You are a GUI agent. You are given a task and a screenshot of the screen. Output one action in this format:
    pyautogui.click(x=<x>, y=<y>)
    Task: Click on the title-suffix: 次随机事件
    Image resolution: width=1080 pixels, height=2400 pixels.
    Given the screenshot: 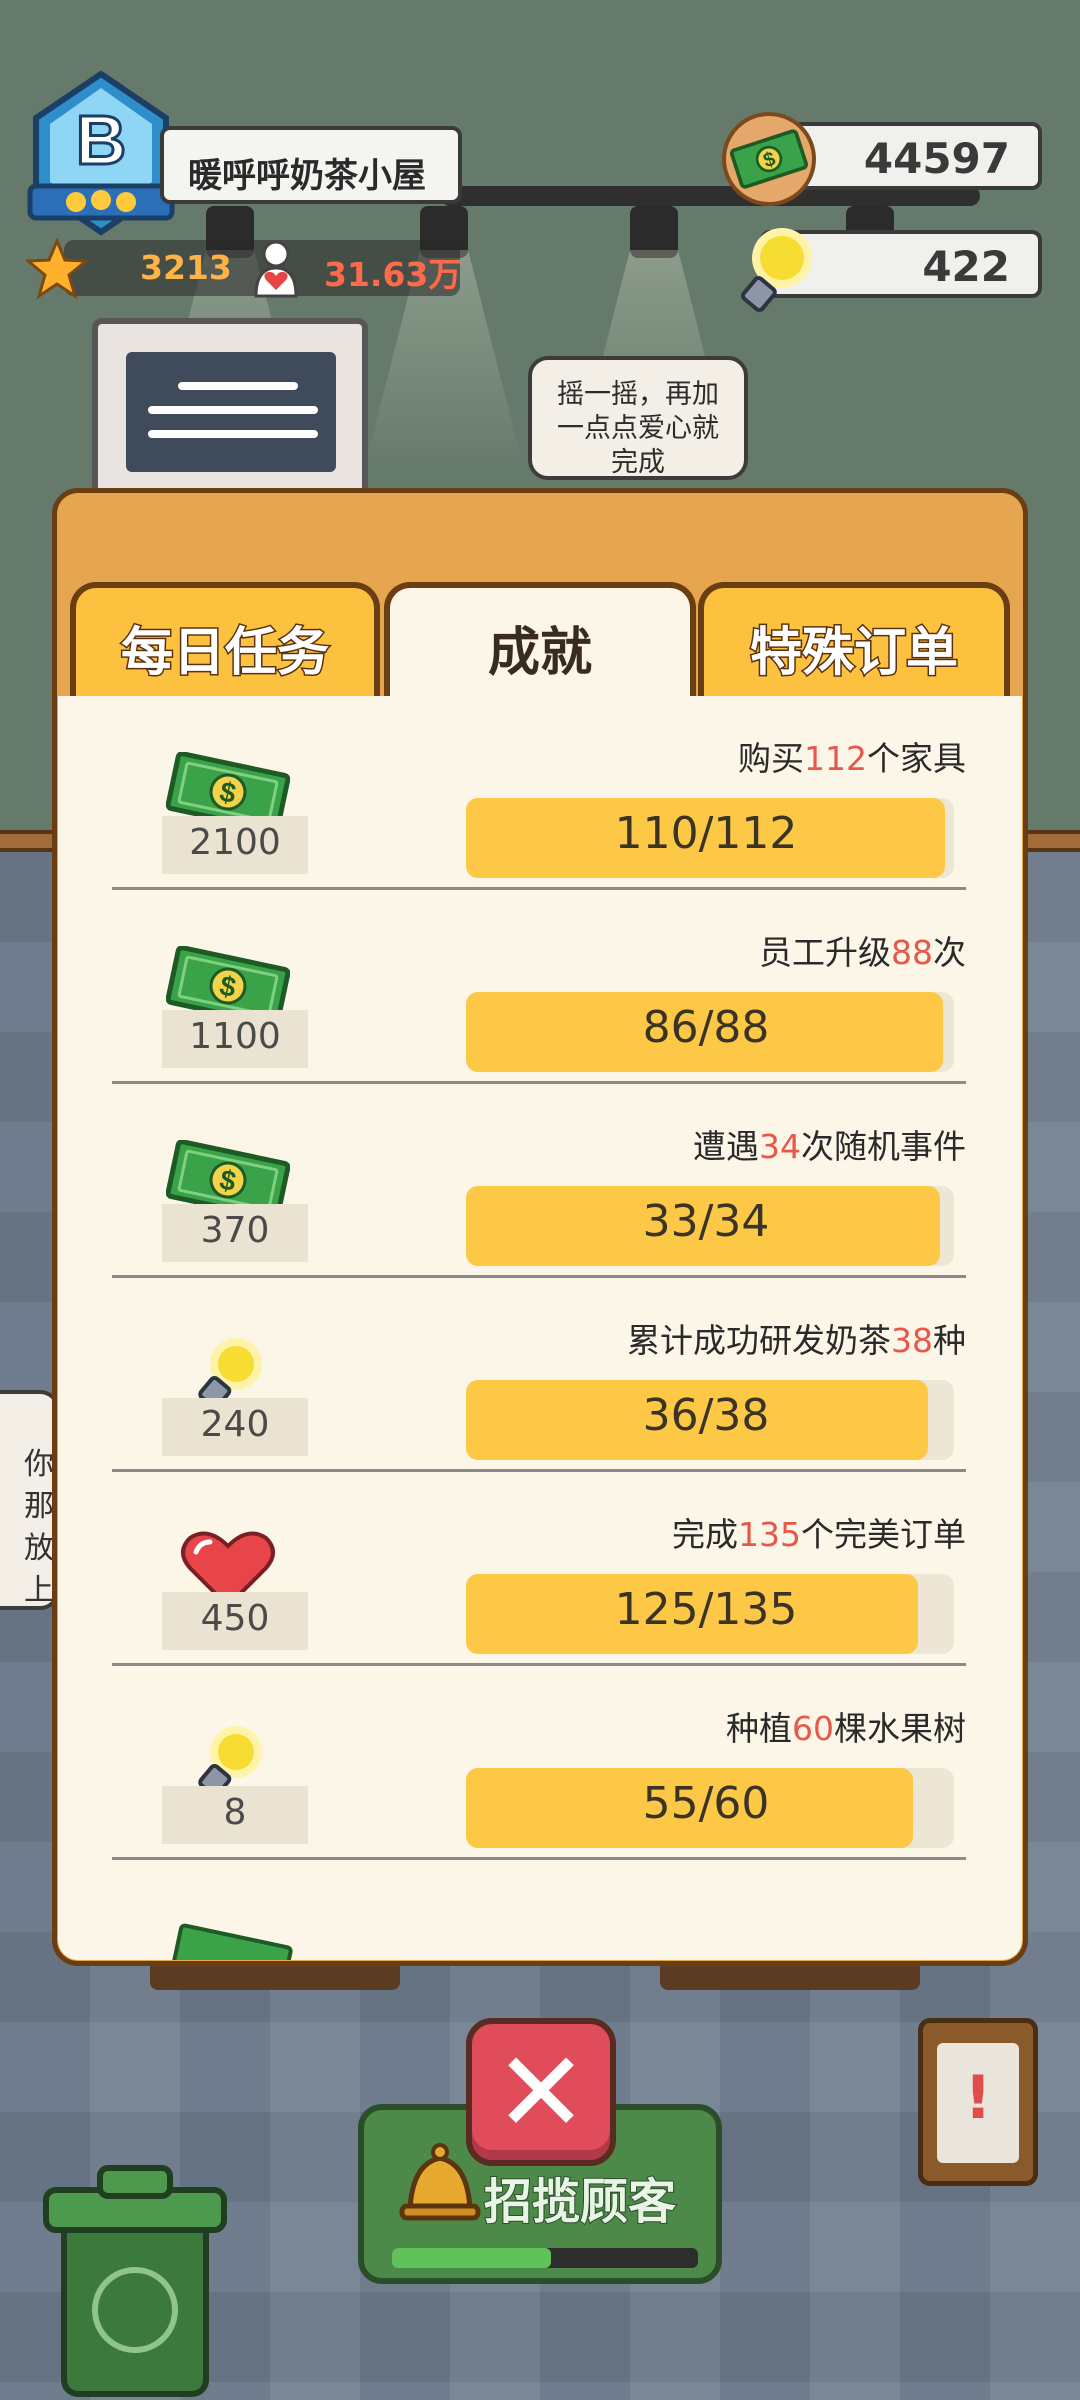 What is the action you would take?
    pyautogui.click(x=883, y=1146)
    